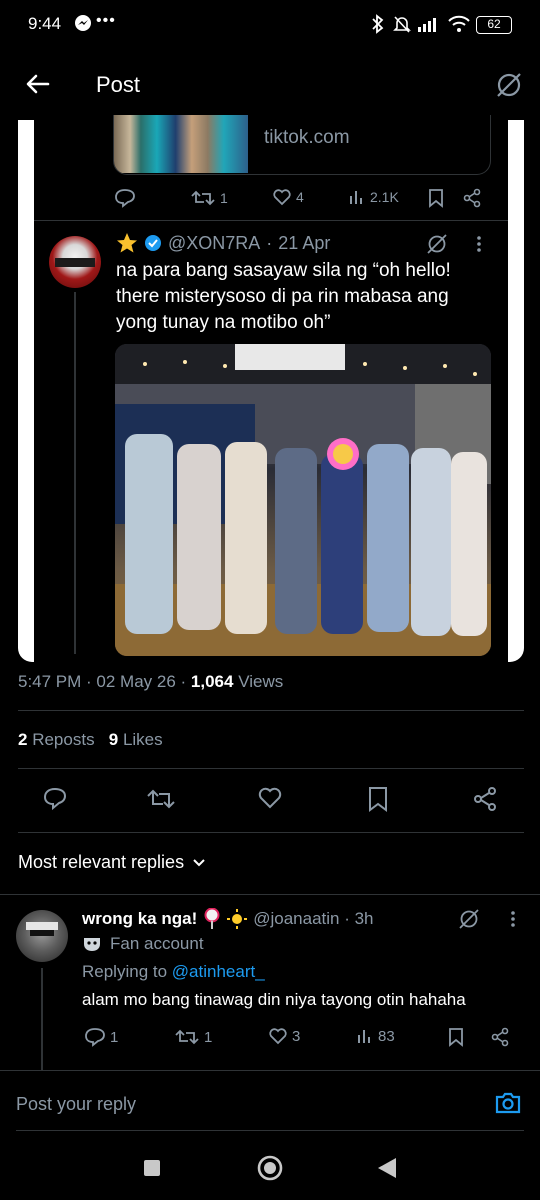 The width and height of the screenshot is (540, 1200). I want to click on views-button-small: 2.1K, so click(373, 197).